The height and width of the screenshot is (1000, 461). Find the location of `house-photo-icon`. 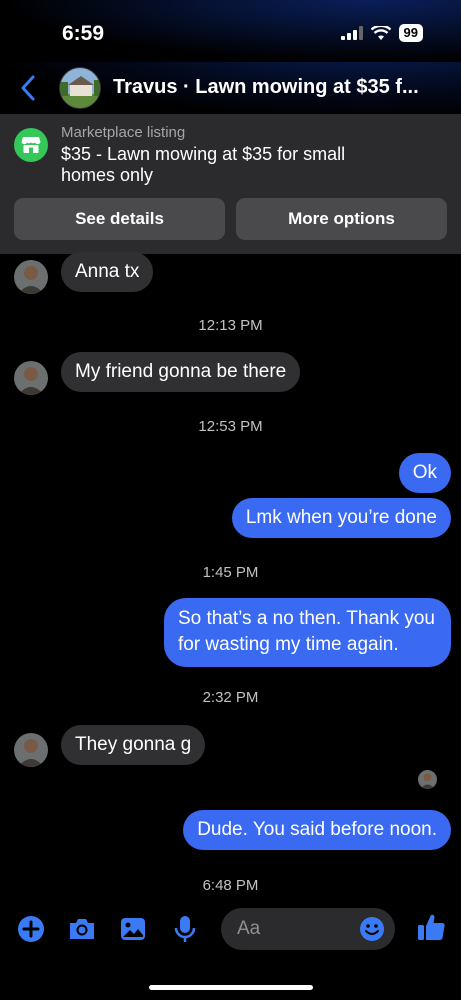

house-photo-icon is located at coordinates (80, 88).